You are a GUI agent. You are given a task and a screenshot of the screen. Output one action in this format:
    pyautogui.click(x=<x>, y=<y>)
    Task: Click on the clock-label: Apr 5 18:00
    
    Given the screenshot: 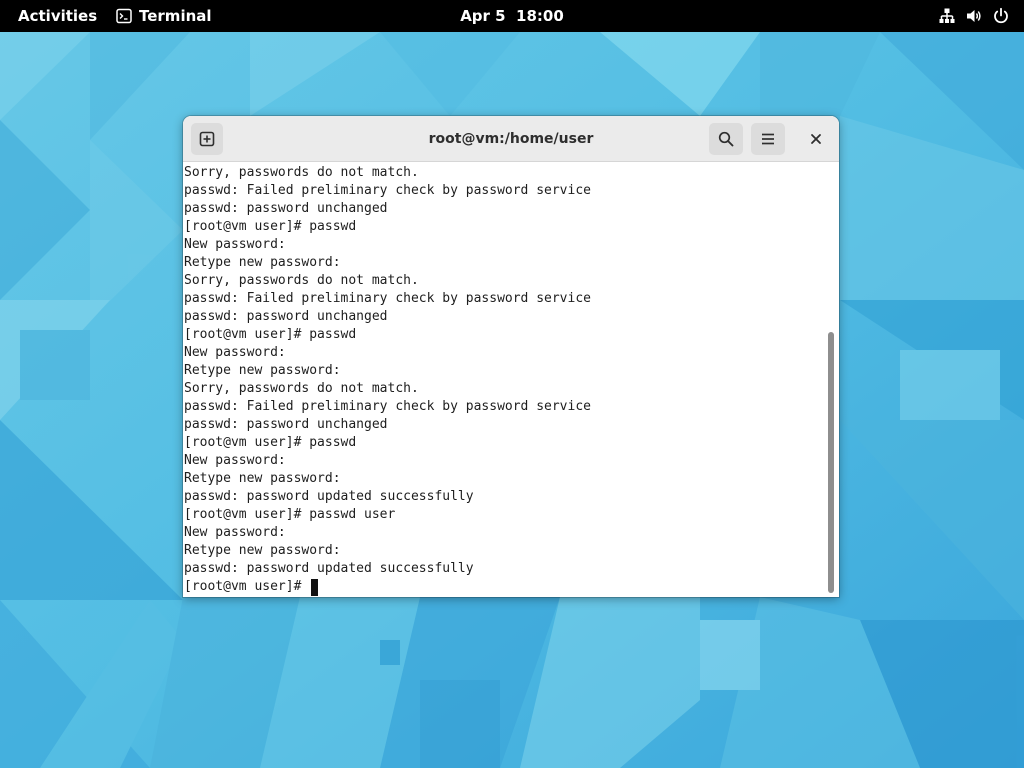 What is the action you would take?
    pyautogui.click(x=512, y=16)
    